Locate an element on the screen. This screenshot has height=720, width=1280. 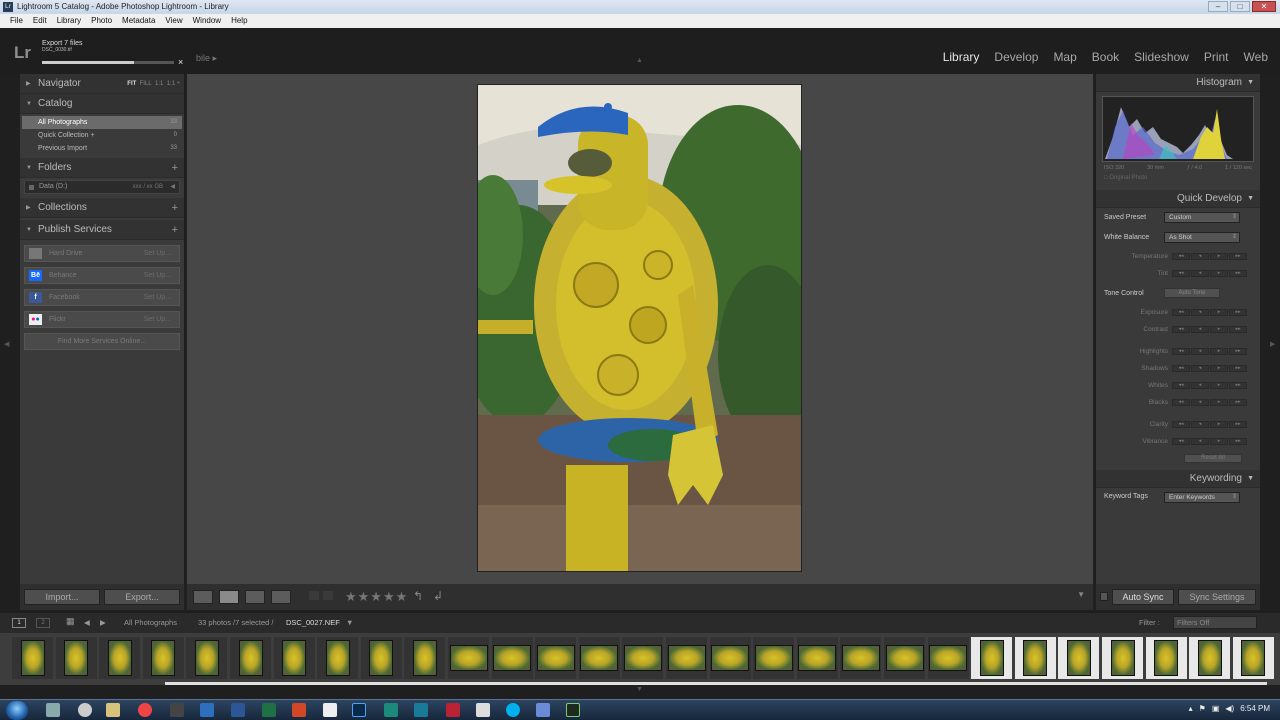
sync-settings-button: Sync Settings is located at coordinates (1217, 597).